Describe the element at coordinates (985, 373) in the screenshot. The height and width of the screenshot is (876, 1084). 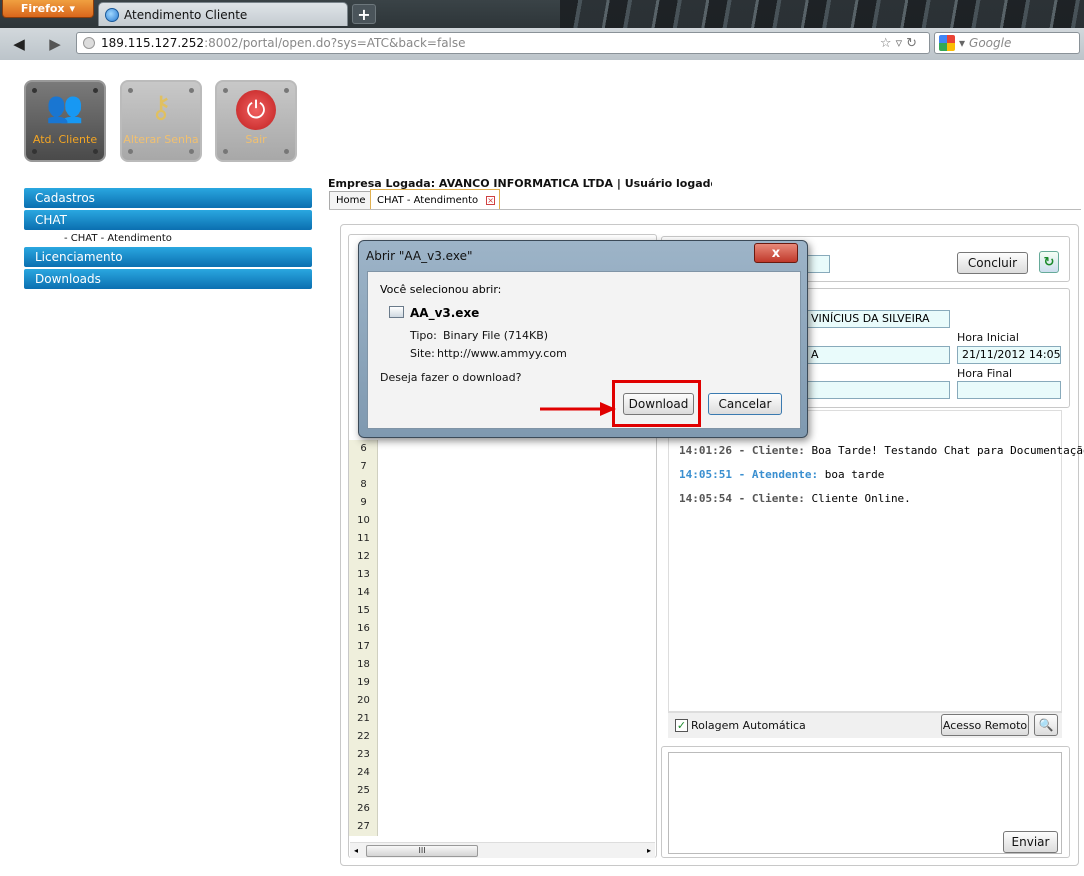
I see `hora-final-label: Hora Final` at that location.